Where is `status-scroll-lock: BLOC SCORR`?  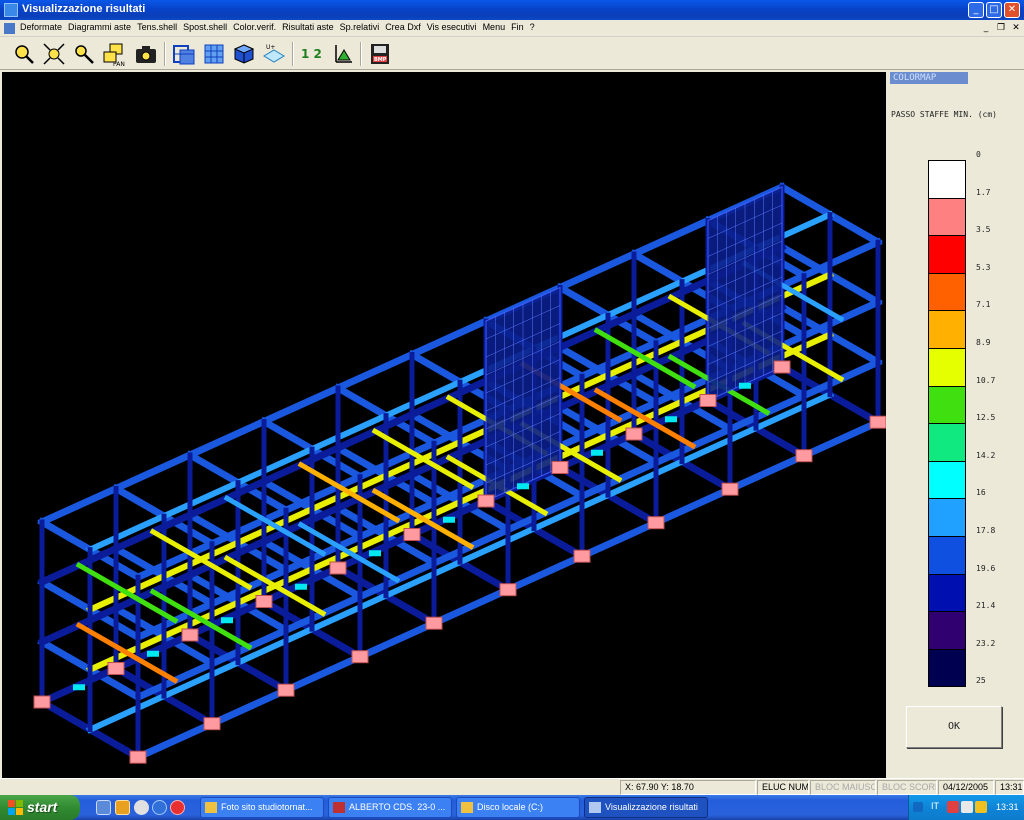
status-scroll-lock: BLOC SCORR is located at coordinates (907, 787).